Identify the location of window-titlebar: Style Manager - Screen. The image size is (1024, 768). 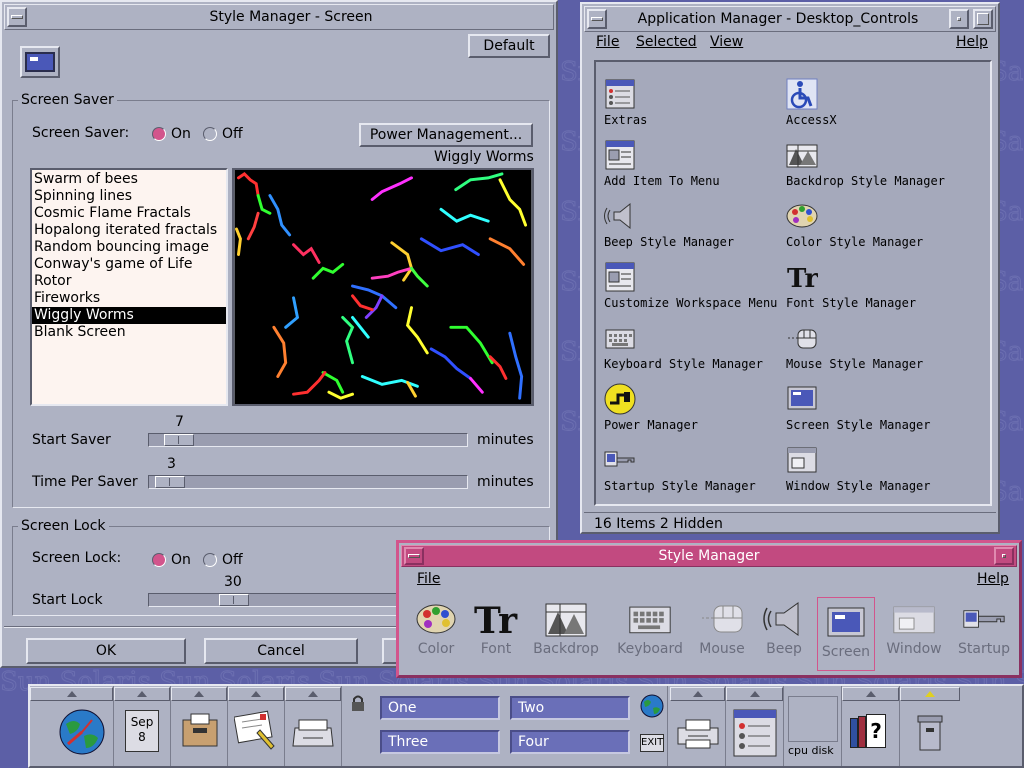
(279, 17).